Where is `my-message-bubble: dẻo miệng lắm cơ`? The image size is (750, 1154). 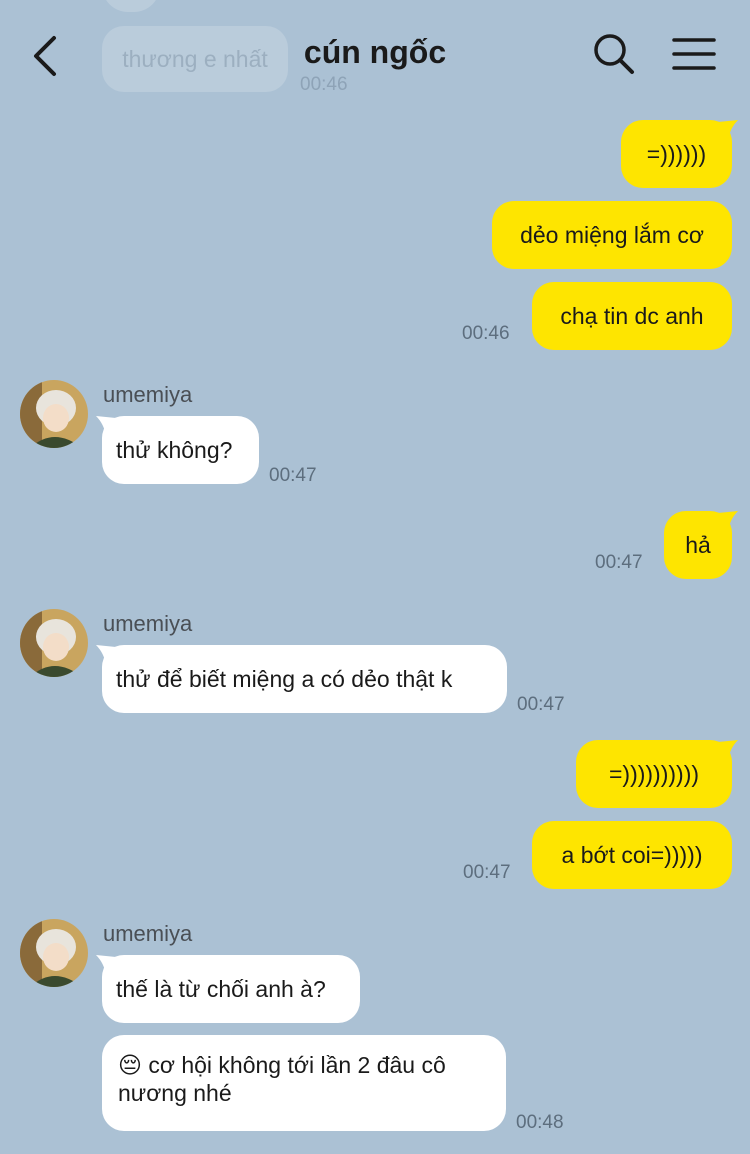
my-message-bubble: dẻo miệng lắm cơ is located at coordinates (612, 235).